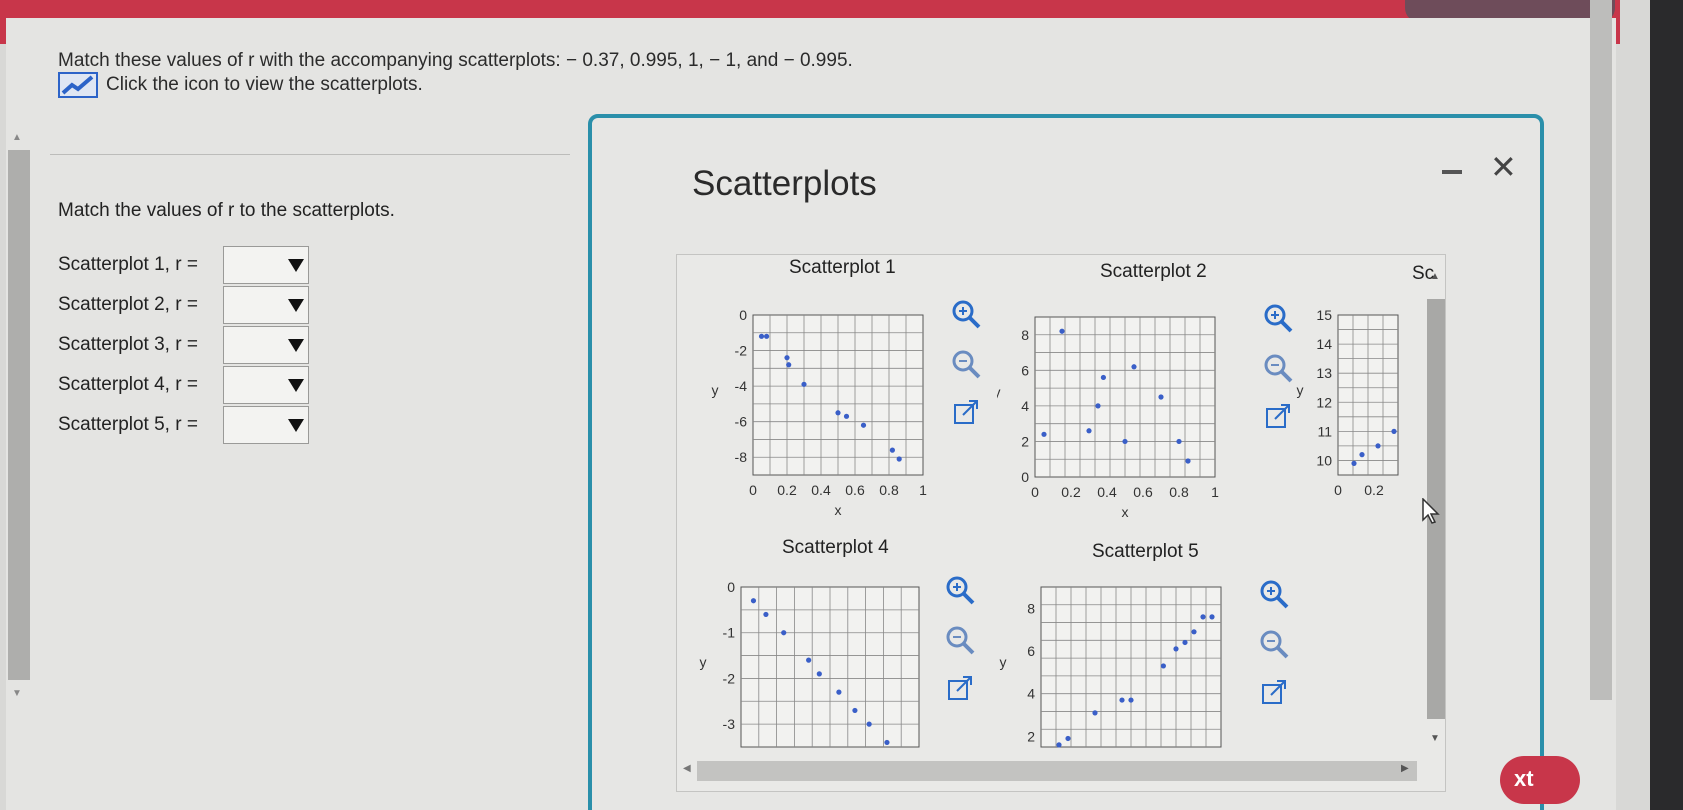 Image resolution: width=1683 pixels, height=810 pixels. Describe the element at coordinates (310, 154) in the screenshot. I see `divider` at that location.